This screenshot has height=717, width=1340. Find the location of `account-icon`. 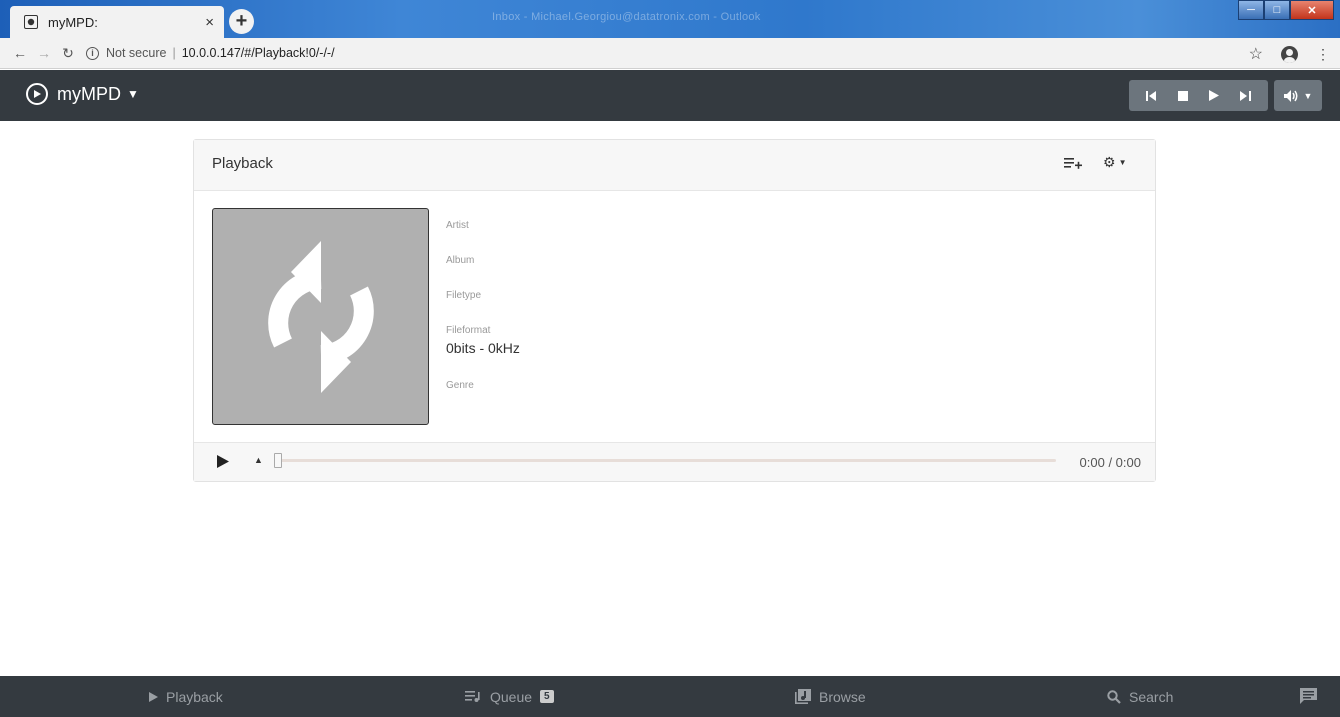

account-icon is located at coordinates (1289, 54).